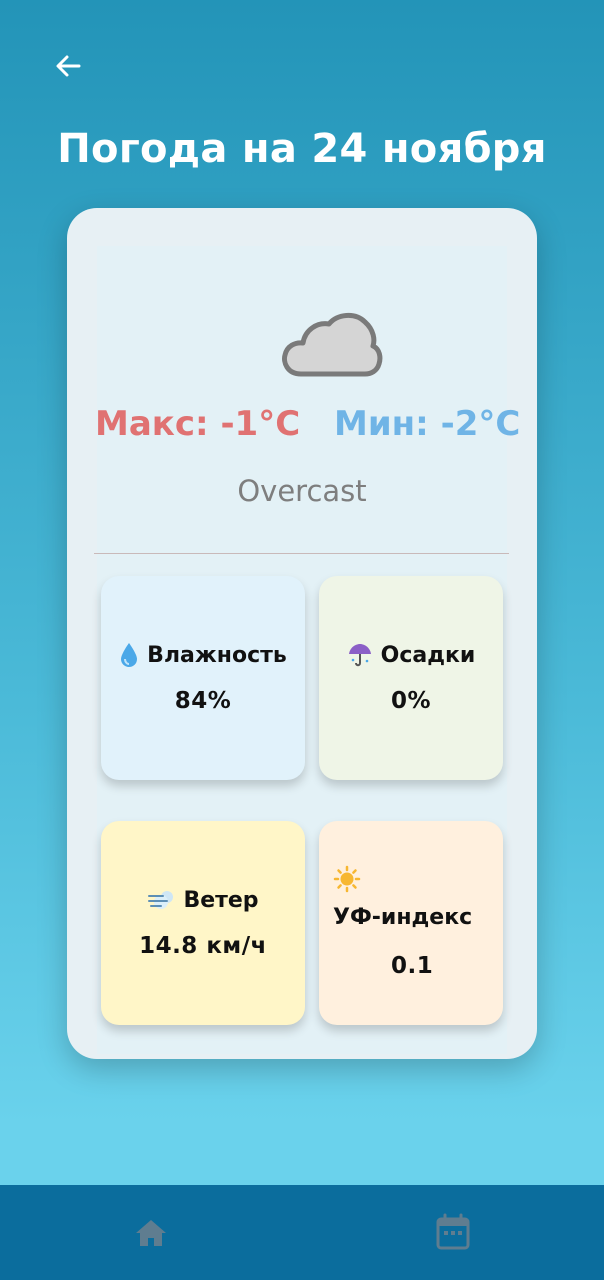 This screenshot has height=1280, width=604. I want to click on cloud-icon, so click(332, 345).